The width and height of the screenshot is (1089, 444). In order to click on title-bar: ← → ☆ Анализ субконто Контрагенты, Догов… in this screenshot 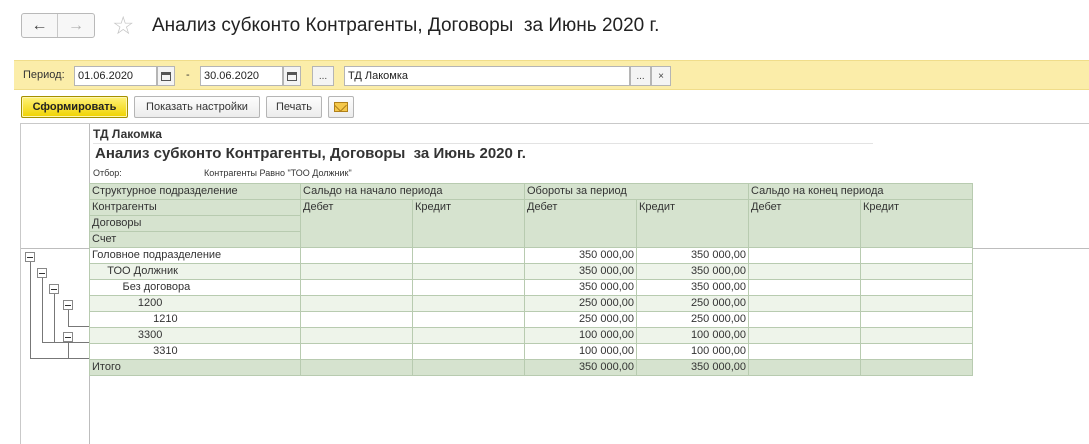, I will do `click(544, 28)`.